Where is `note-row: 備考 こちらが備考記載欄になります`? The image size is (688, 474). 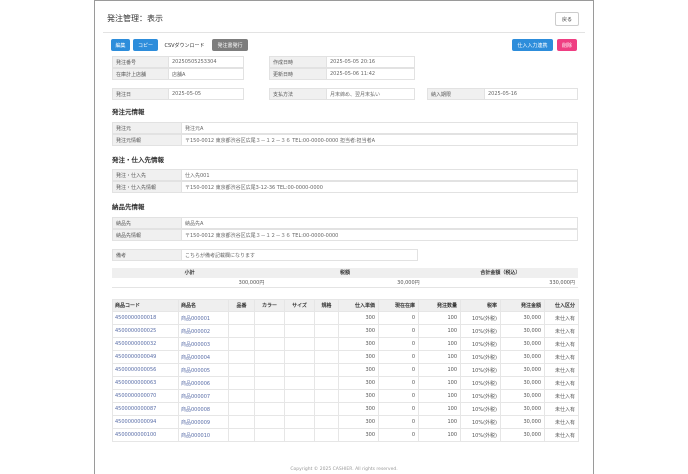 note-row: 備考 こちらが備考記載欄になります is located at coordinates (265, 255).